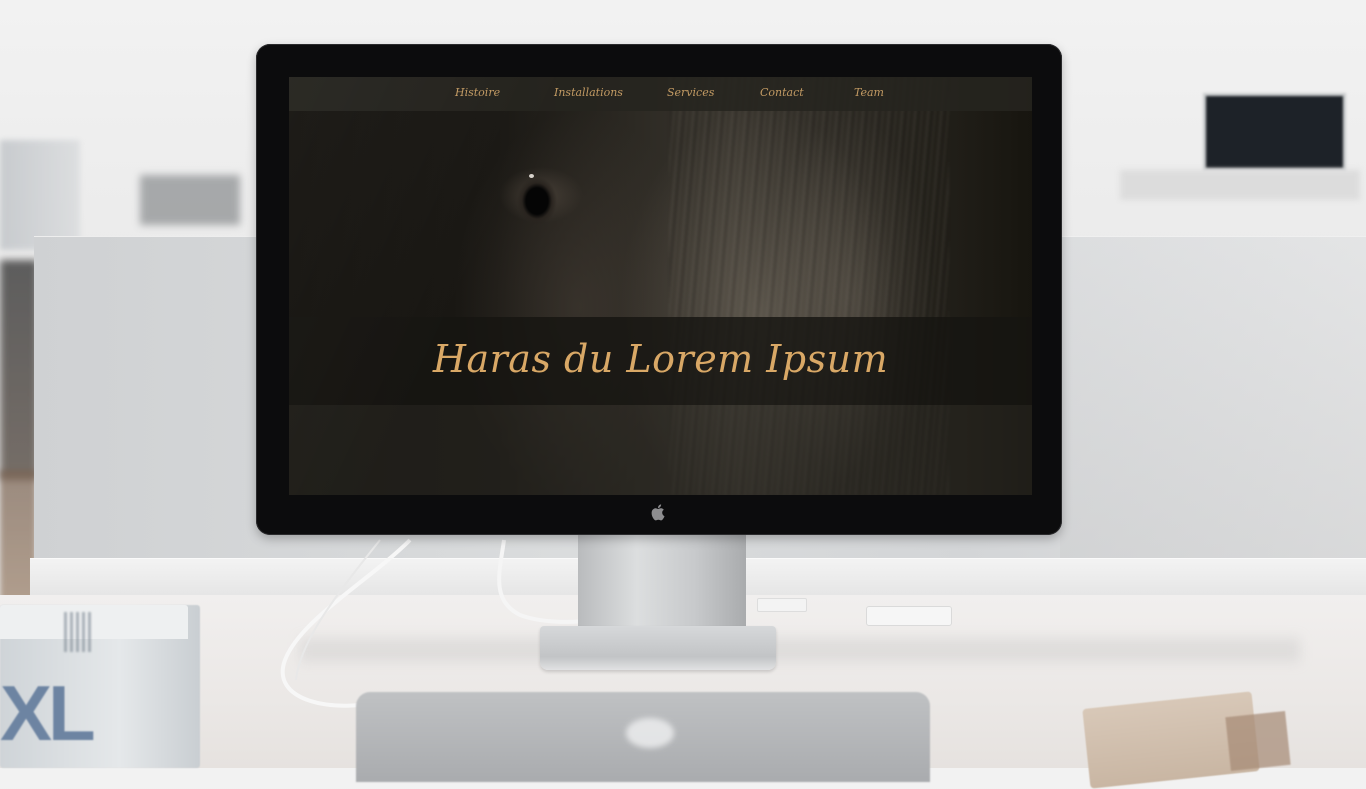 This screenshot has height=789, width=1366. What do you see at coordinates (660, 359) in the screenshot?
I see `hero-title: Haras du Lorem Ipsum` at bounding box center [660, 359].